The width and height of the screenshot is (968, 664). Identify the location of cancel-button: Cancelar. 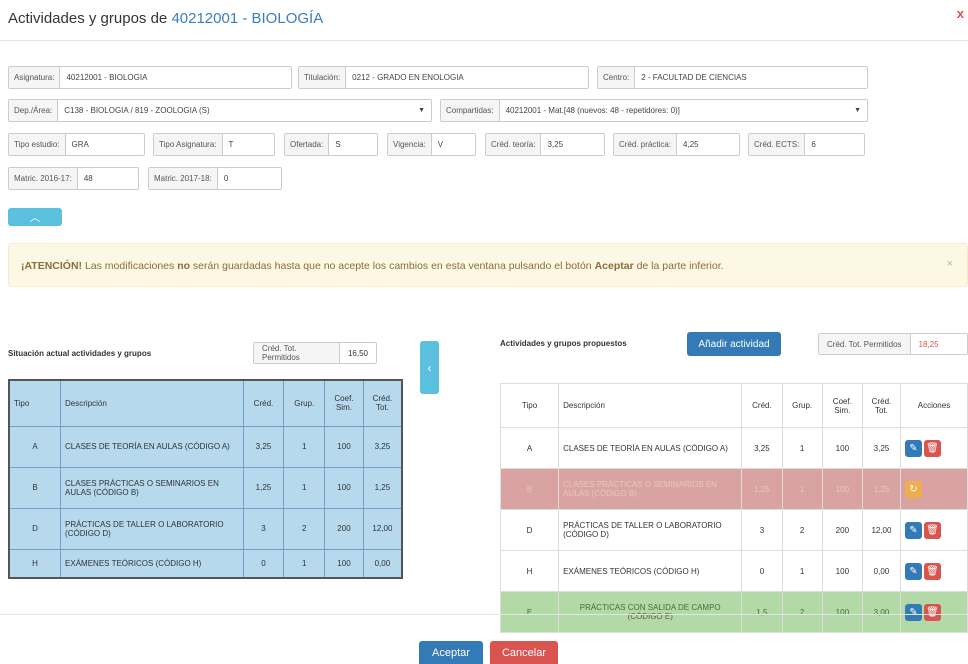
(524, 652).